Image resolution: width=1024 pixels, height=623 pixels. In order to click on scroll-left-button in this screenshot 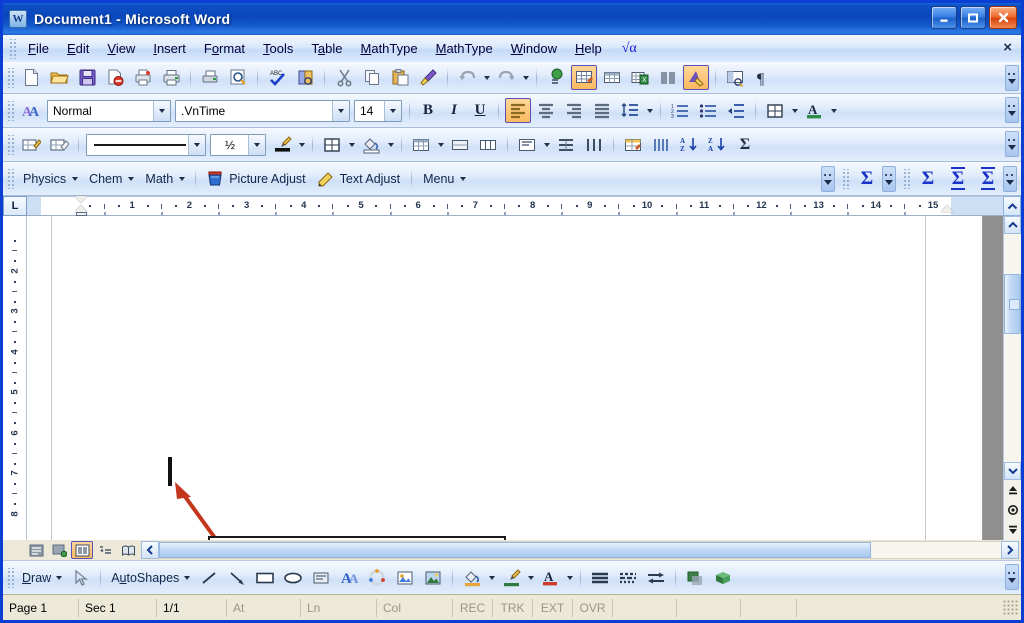, I will do `click(150, 550)`.